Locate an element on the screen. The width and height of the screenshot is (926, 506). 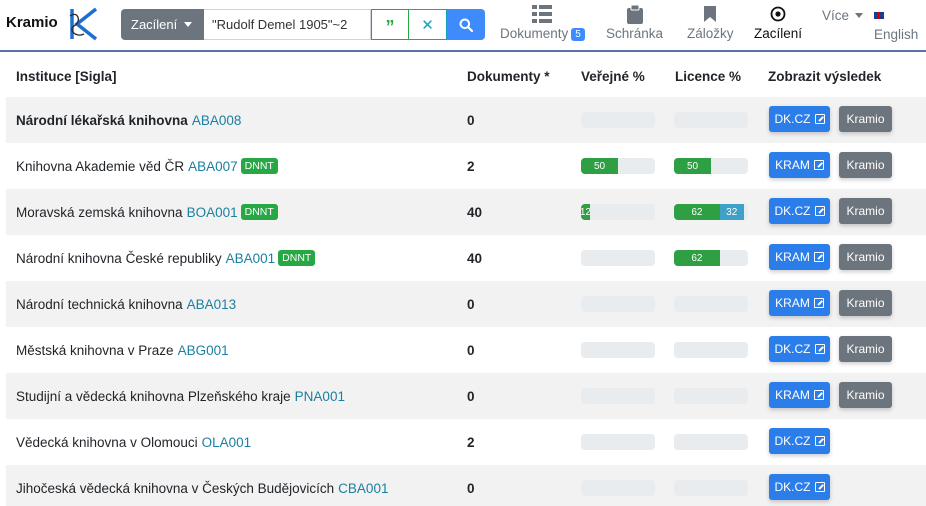
documents-count: 40 is located at coordinates (475, 258).